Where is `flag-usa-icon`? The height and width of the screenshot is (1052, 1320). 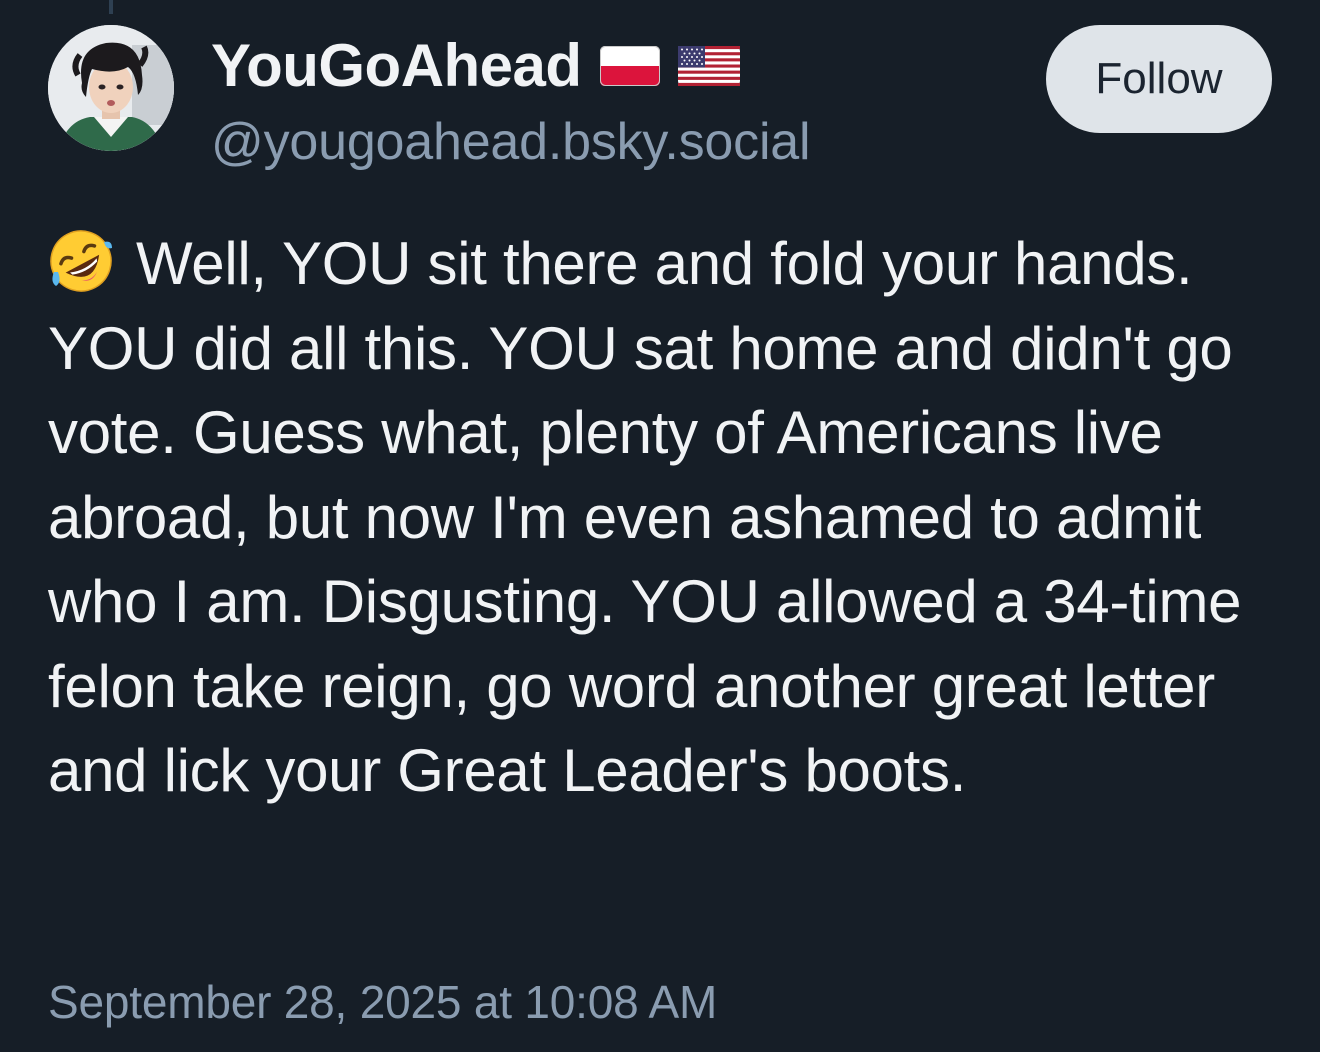
flag-usa-icon is located at coordinates (708, 66).